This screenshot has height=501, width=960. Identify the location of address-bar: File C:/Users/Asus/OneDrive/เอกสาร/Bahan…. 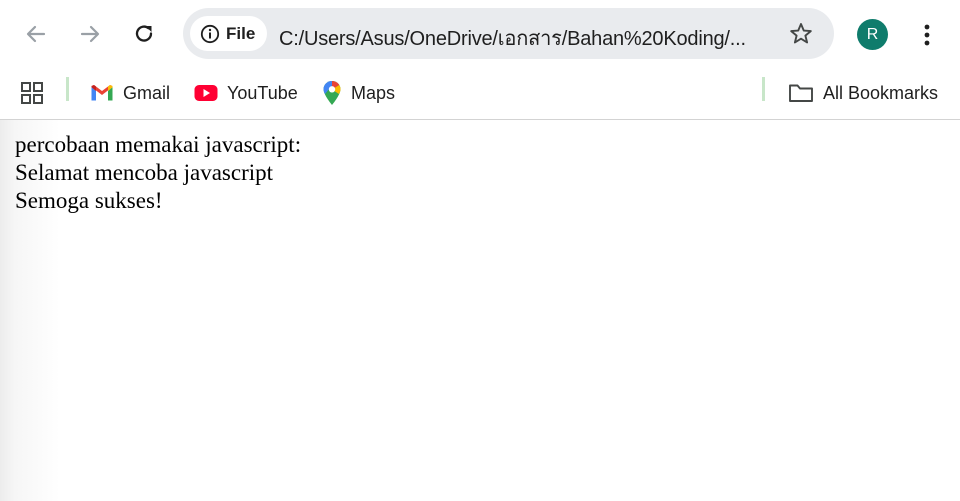
(508, 33).